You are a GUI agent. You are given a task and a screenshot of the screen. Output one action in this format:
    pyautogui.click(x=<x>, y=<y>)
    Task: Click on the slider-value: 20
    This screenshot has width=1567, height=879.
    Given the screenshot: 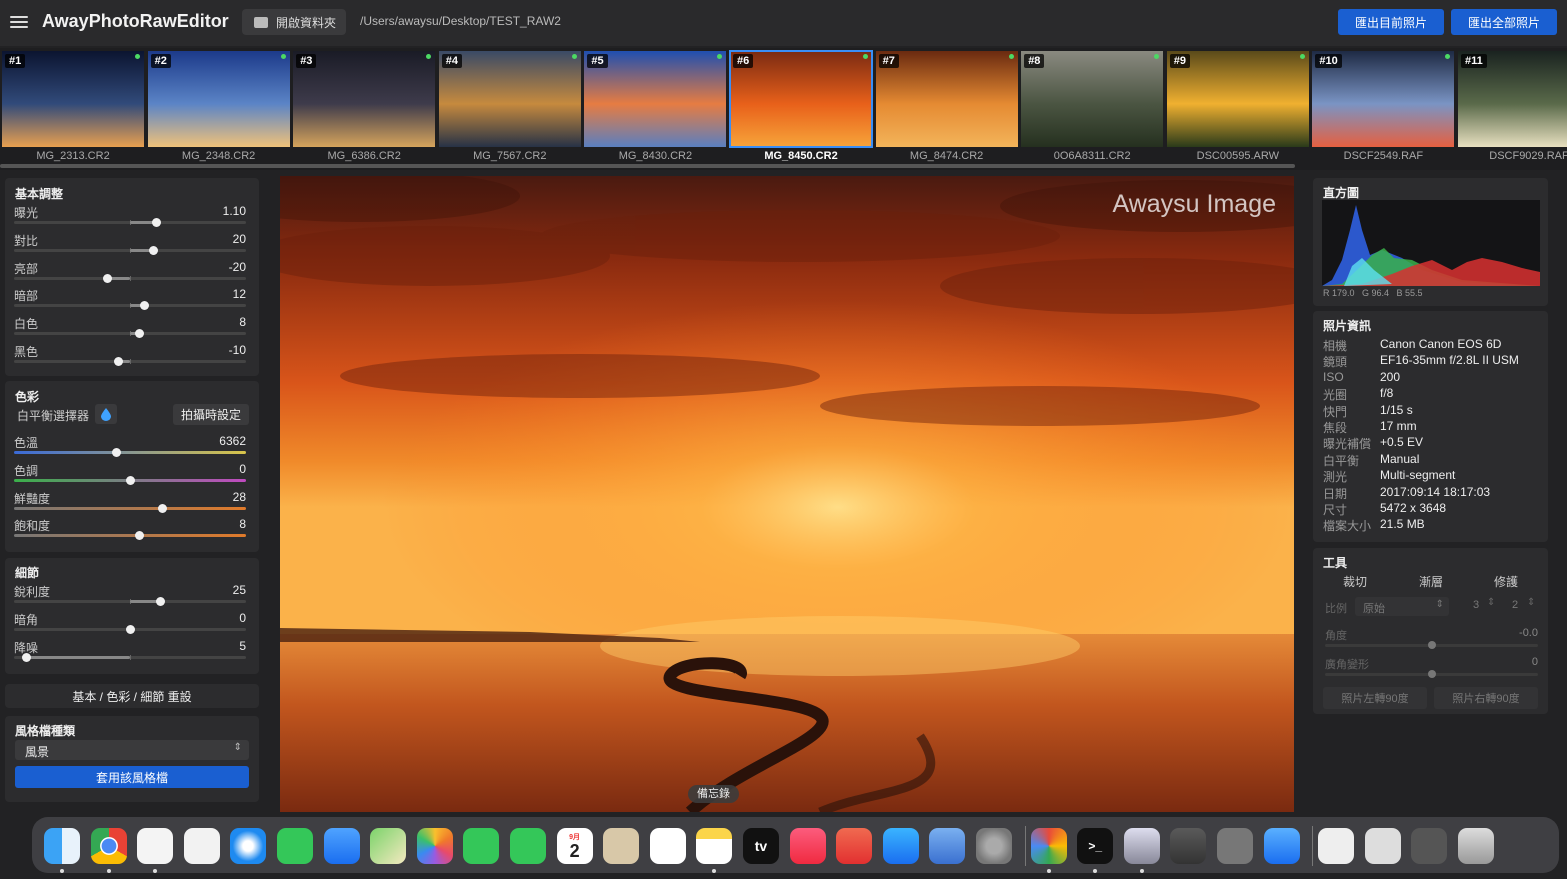 What is the action you would take?
    pyautogui.click(x=239, y=239)
    